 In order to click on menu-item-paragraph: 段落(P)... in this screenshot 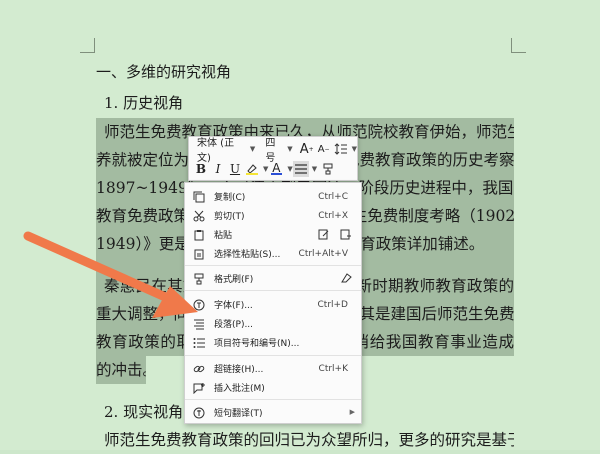, I will do `click(273, 323)`.